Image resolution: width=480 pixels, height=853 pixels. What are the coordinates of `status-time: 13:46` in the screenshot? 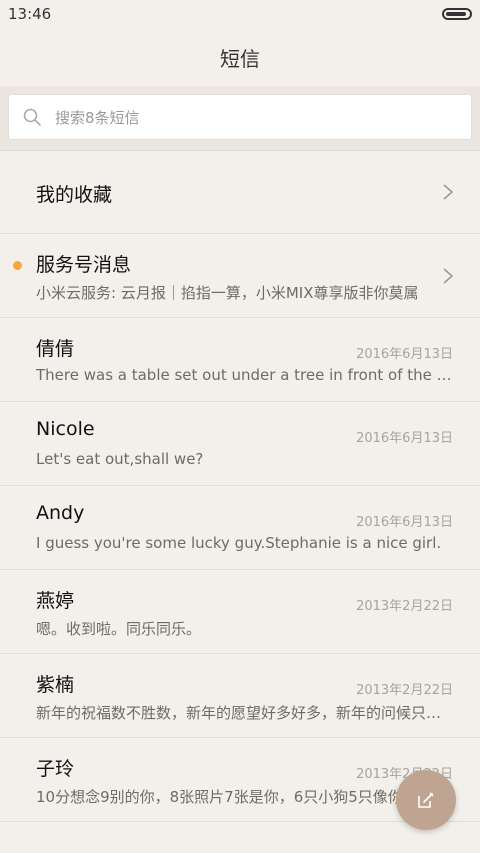 It's located at (30, 14).